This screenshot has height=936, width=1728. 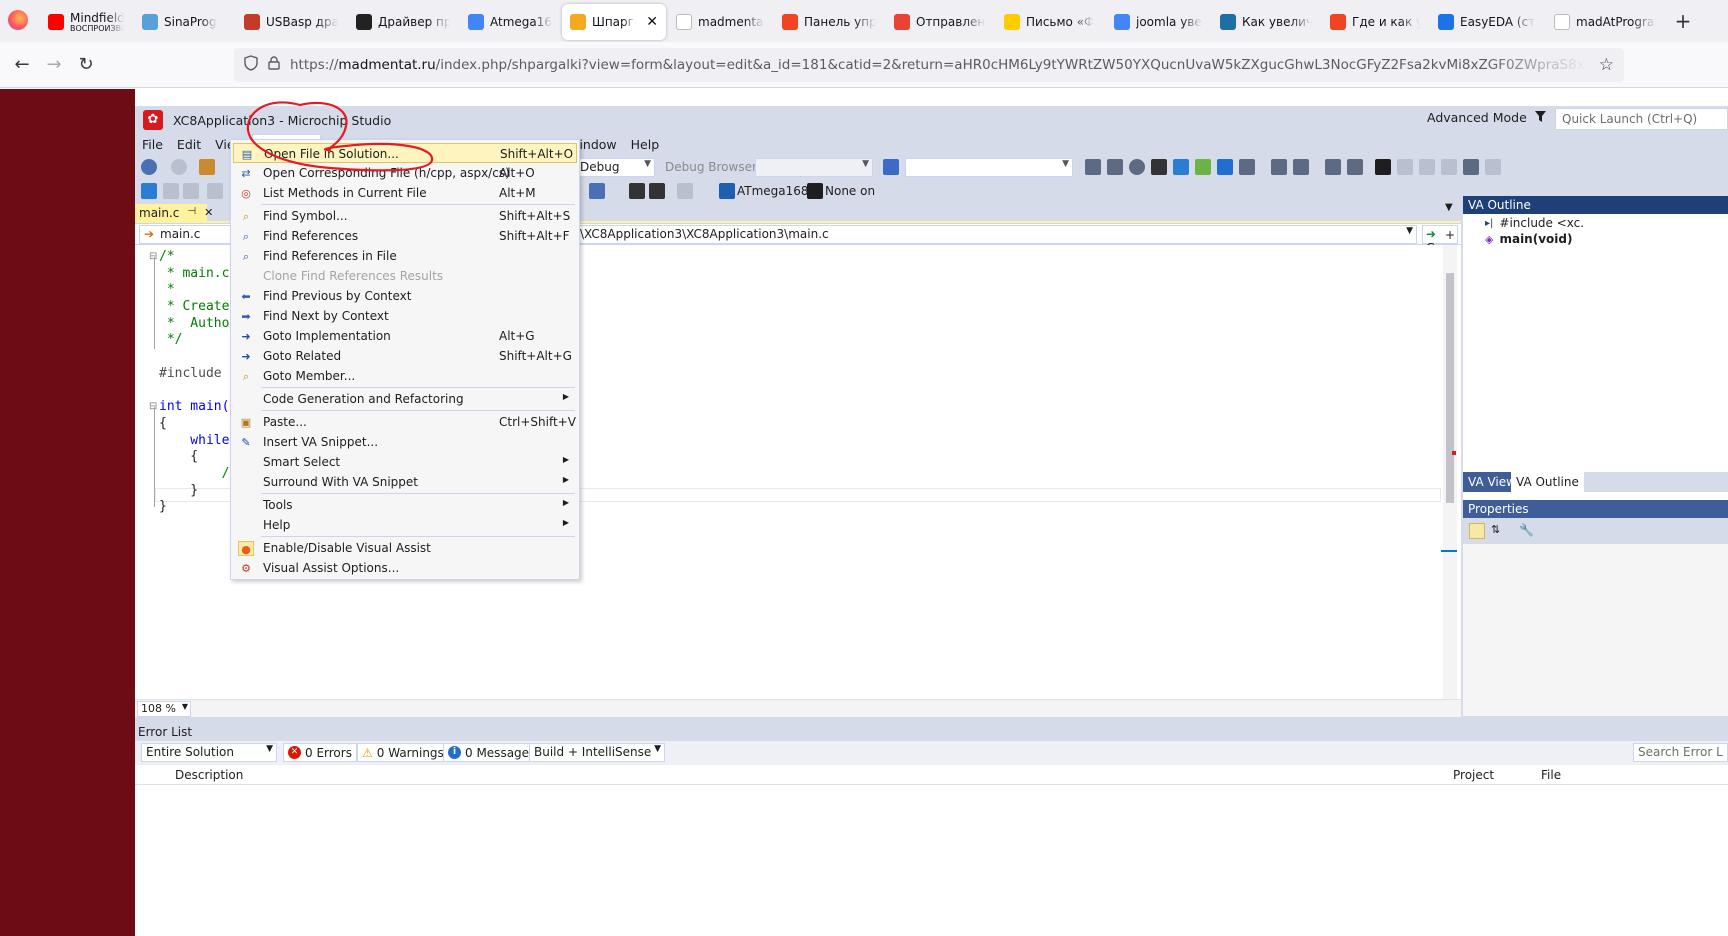 I want to click on code-line: int main(v, so click(x=198, y=407).